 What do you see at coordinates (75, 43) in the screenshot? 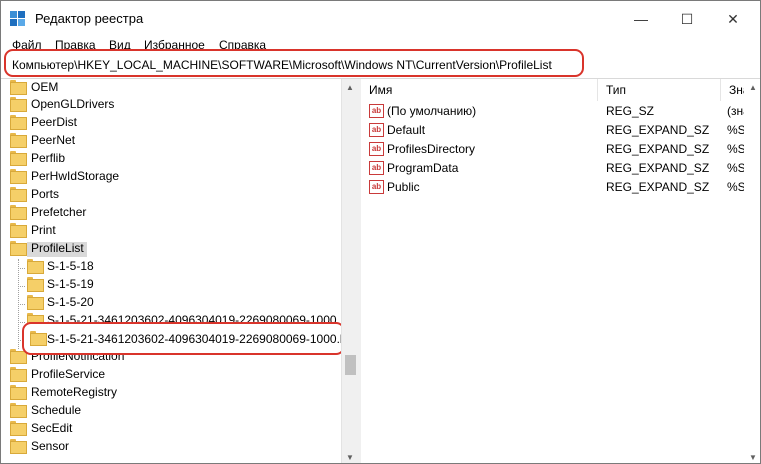
I see `menu-edit: Правка` at bounding box center [75, 43].